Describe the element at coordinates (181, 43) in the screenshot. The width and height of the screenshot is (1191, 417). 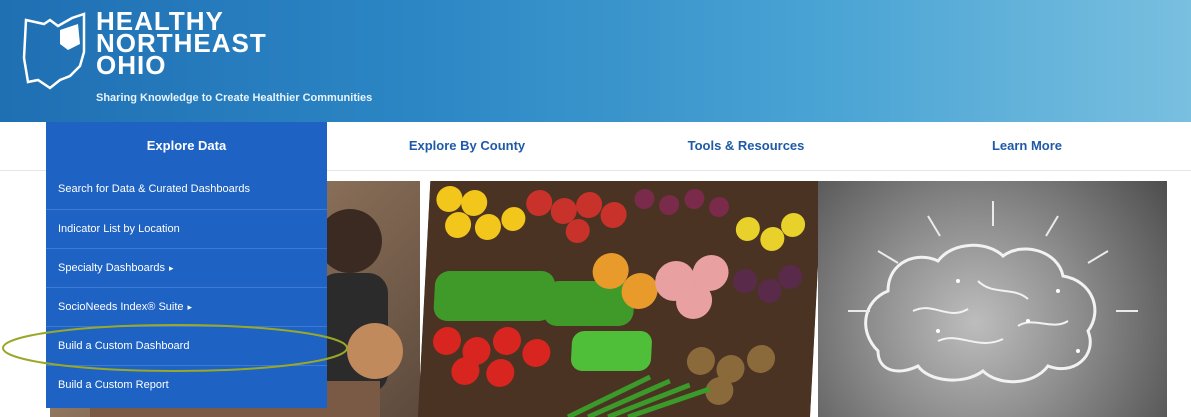
I see `site-logo-title: HEALTHY NORTHEAST OHIO` at that location.